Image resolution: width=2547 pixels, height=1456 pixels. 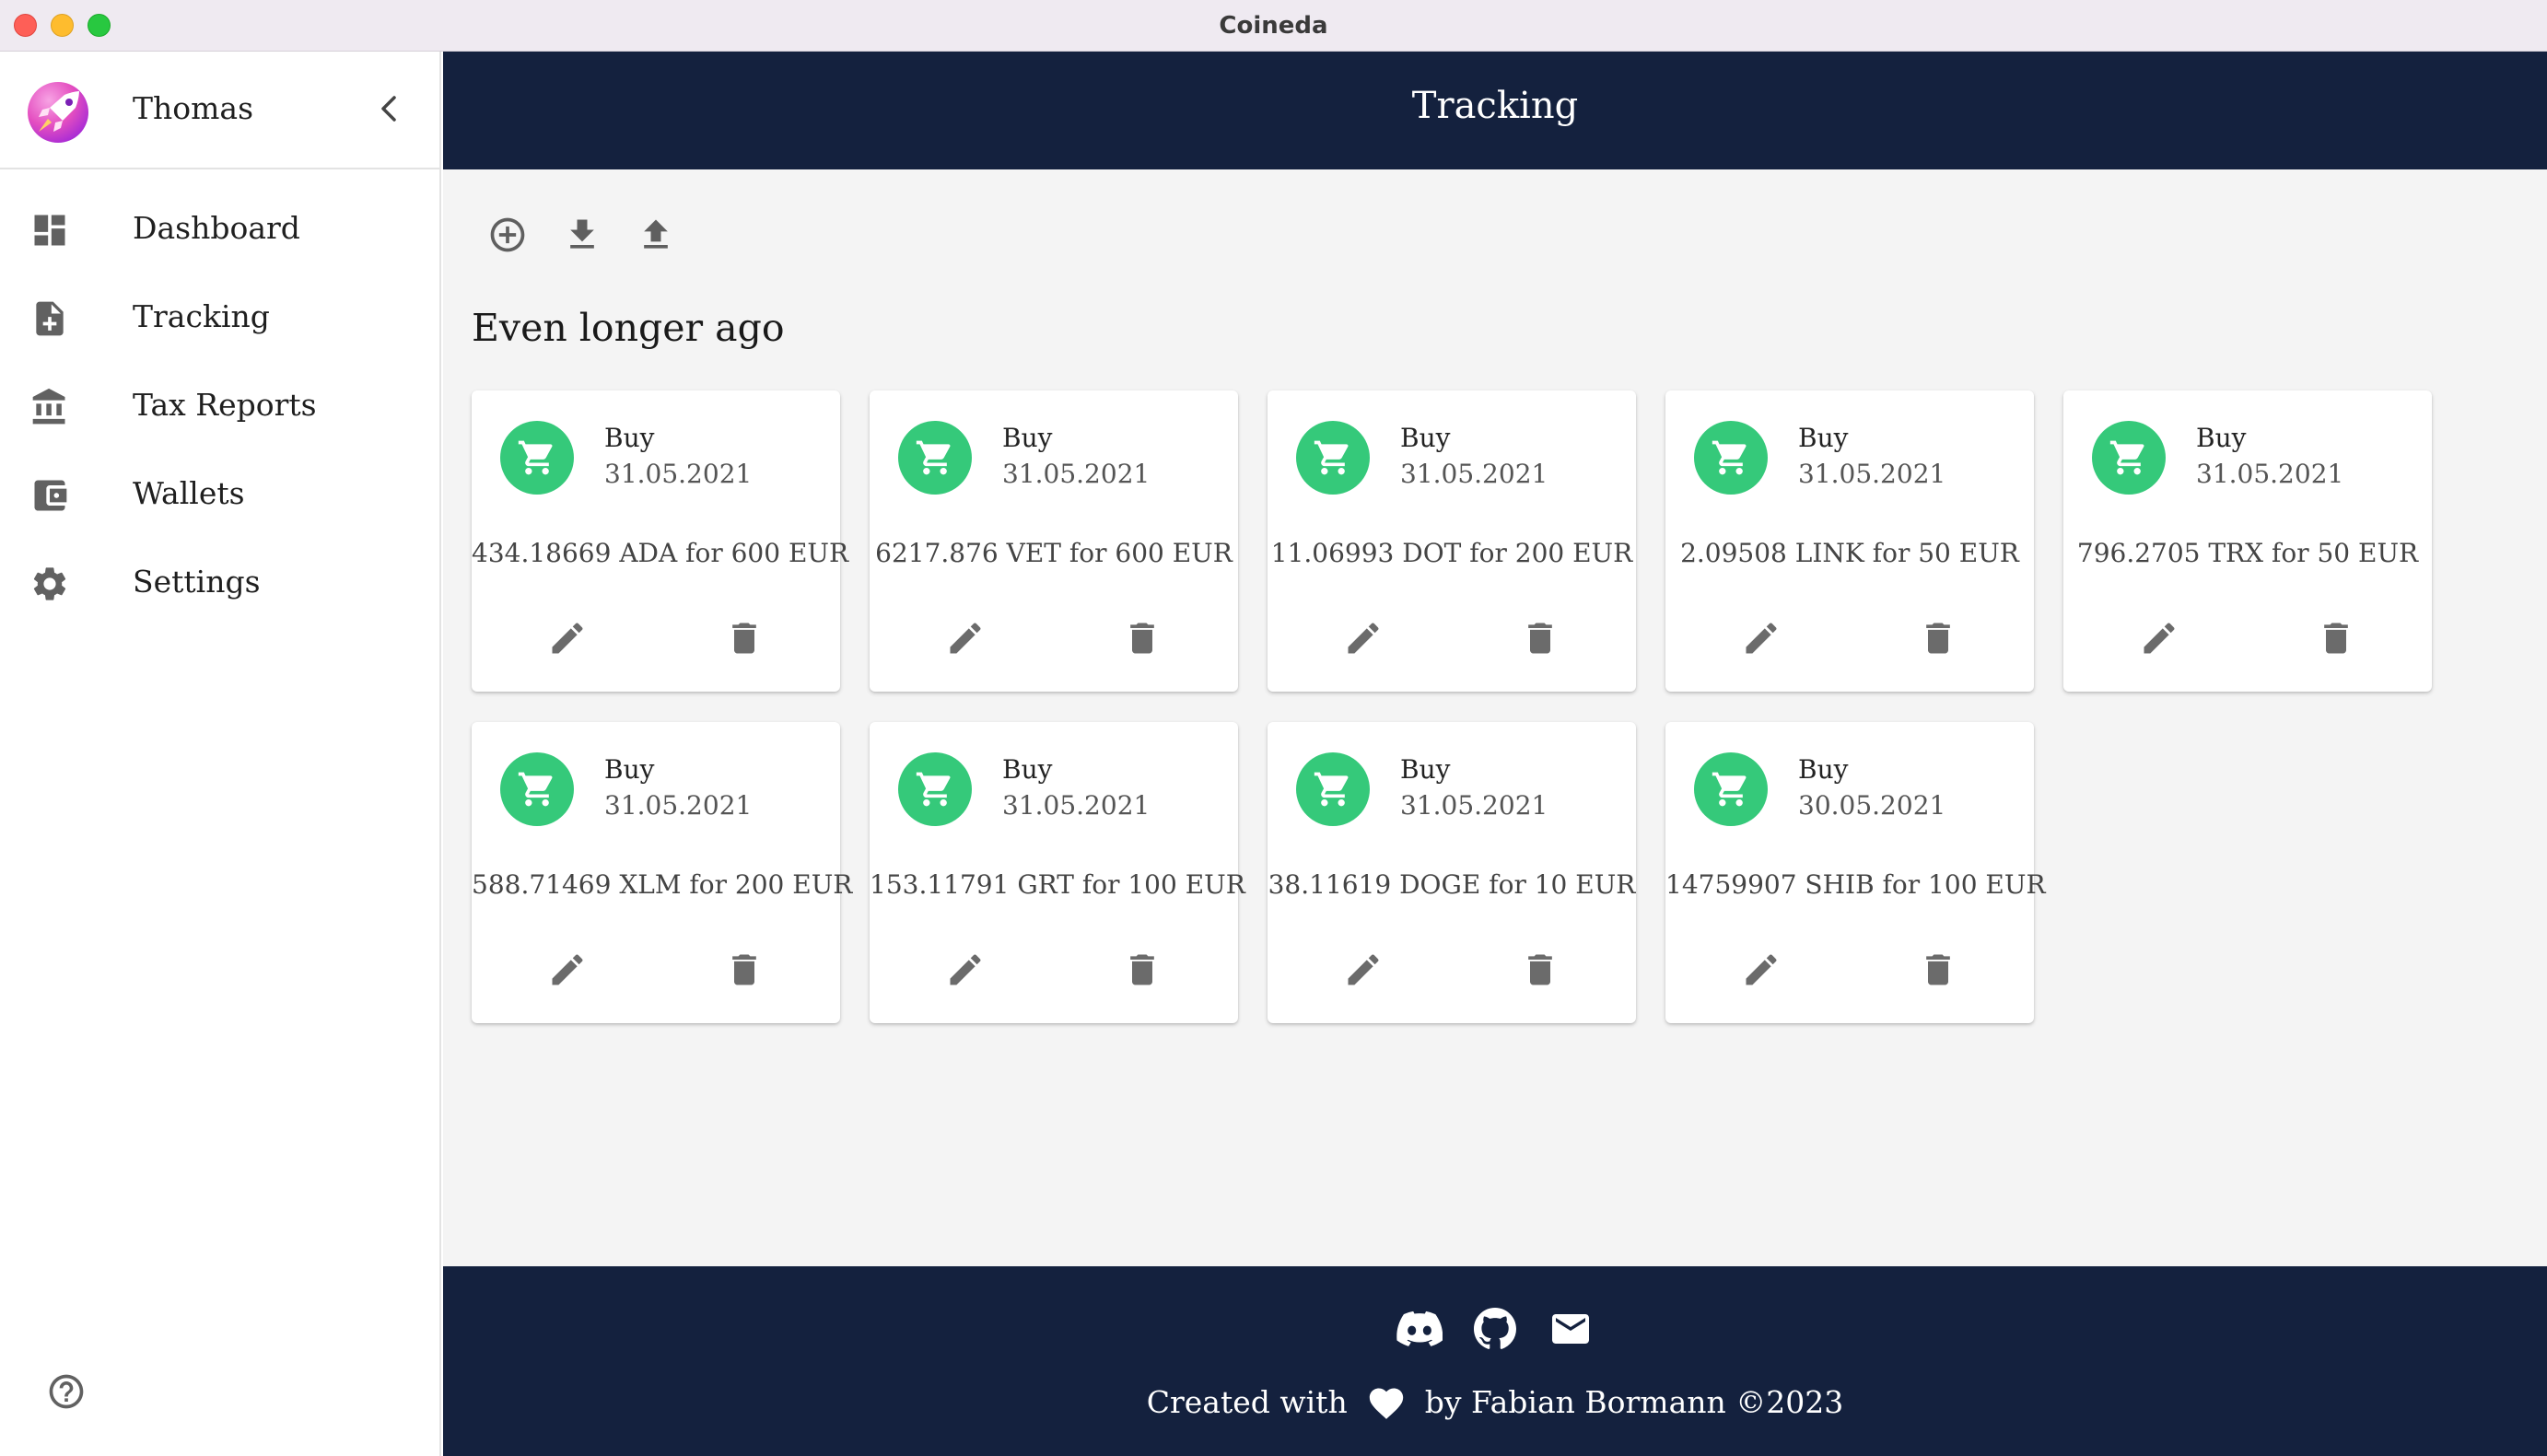 What do you see at coordinates (656, 235) in the screenshot?
I see `export-button` at bounding box center [656, 235].